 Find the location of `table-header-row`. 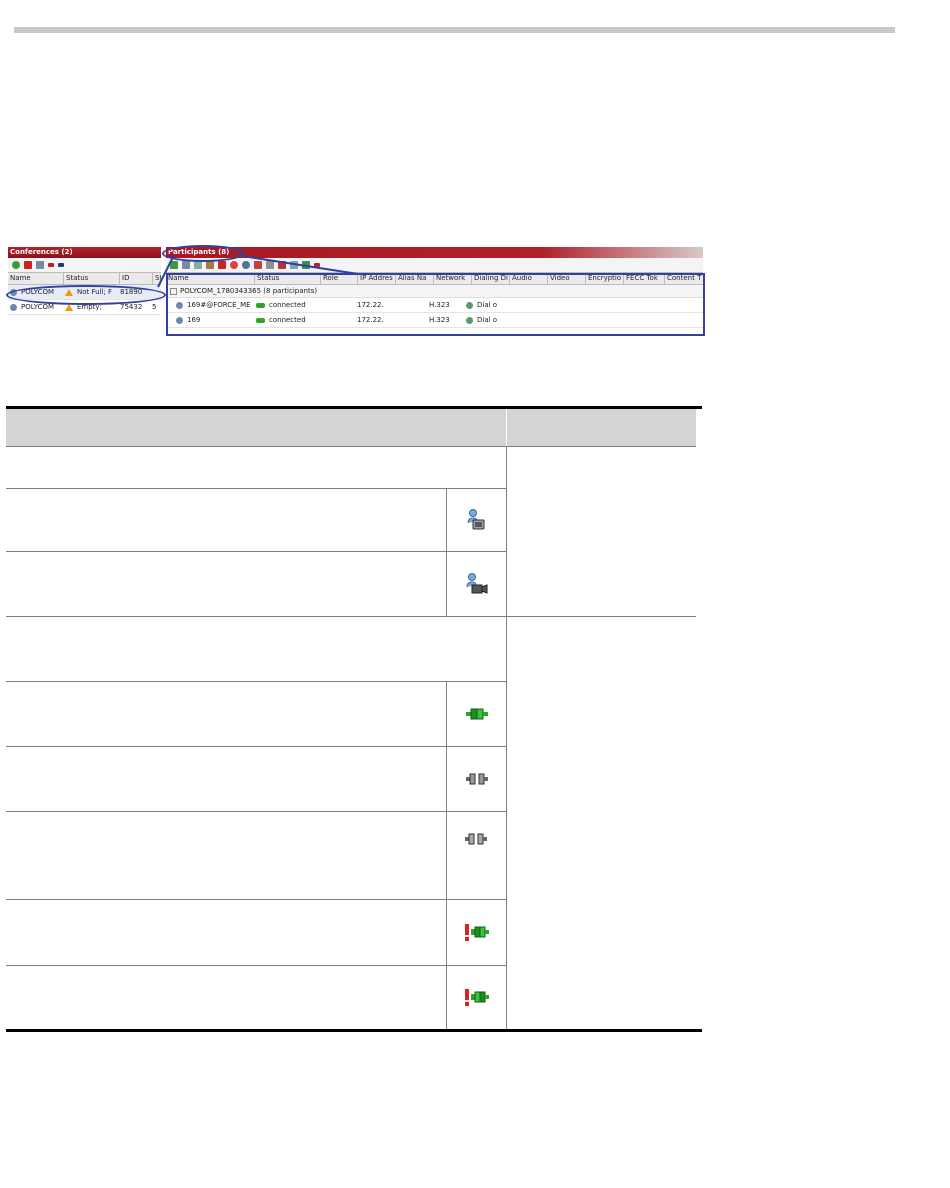

table-header-row is located at coordinates (351, 427).